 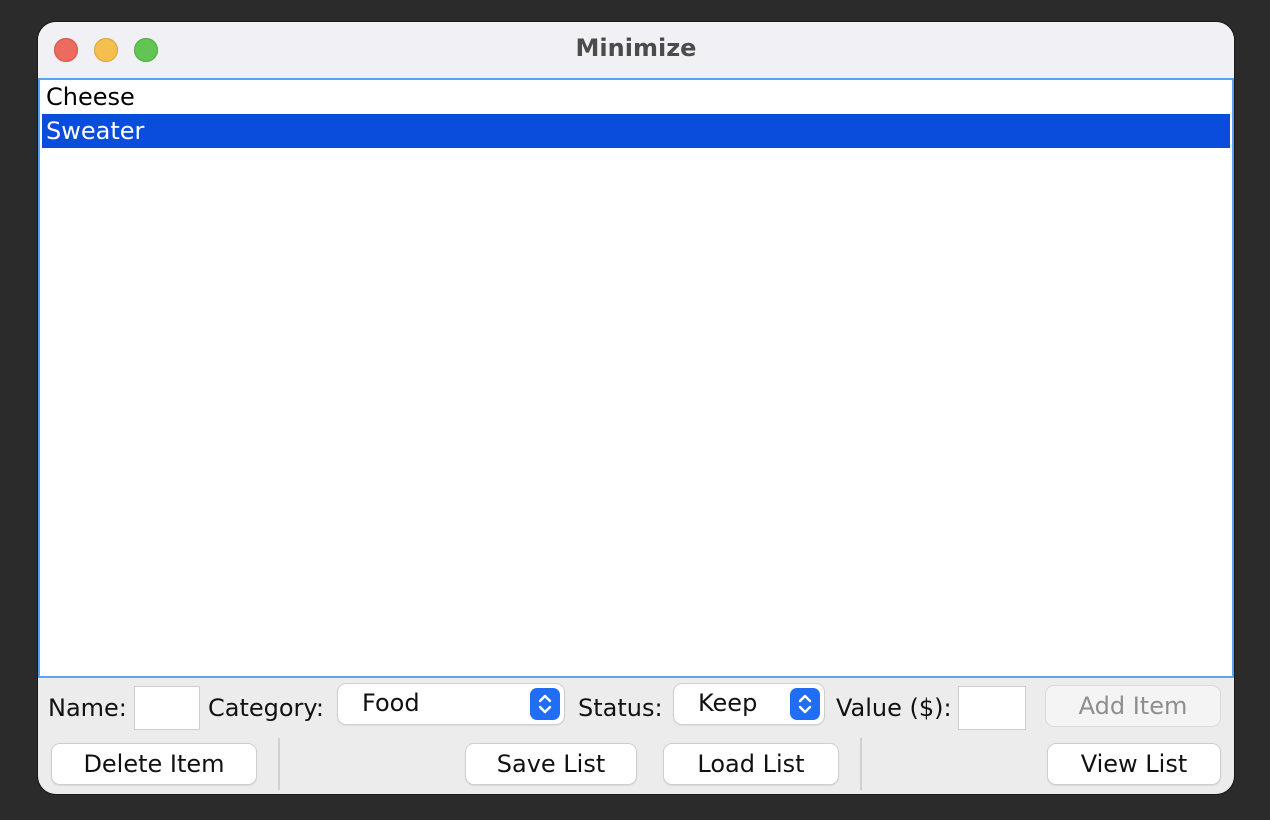 I want to click on list-item-sweater: Sweater, so click(x=636, y=131).